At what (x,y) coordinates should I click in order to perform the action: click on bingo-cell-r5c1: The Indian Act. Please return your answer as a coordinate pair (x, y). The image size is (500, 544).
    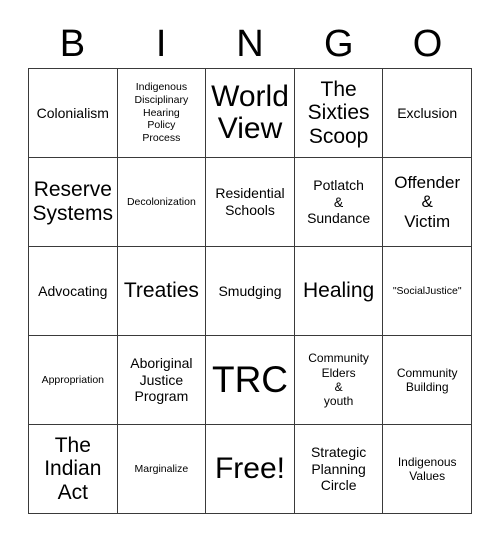
    Looking at the image, I should click on (73, 469).